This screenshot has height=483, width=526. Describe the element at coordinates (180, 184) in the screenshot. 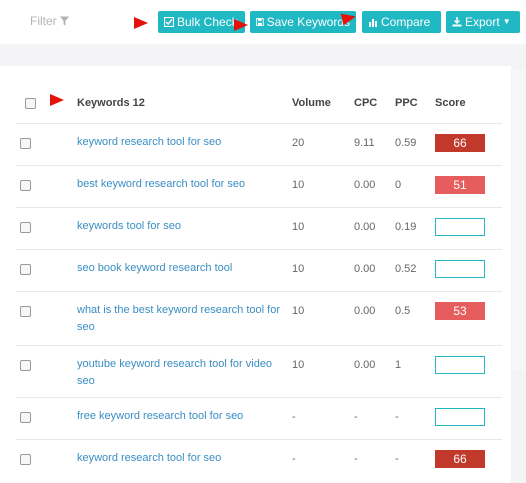

I see `keyword-link: best keyword research tool for seo` at that location.